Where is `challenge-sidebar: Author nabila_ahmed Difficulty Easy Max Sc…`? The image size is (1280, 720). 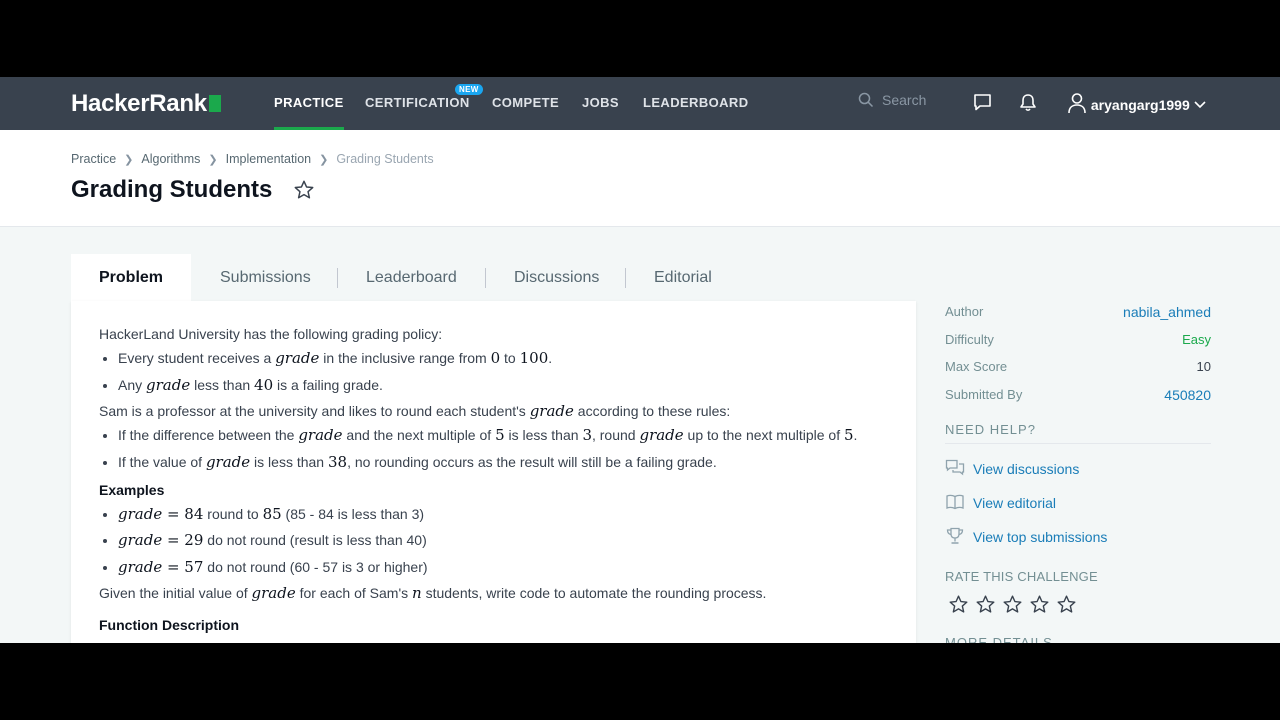 challenge-sidebar: Author nabila_ahmed Difficulty Easy Max Sc… is located at coordinates (1078, 472).